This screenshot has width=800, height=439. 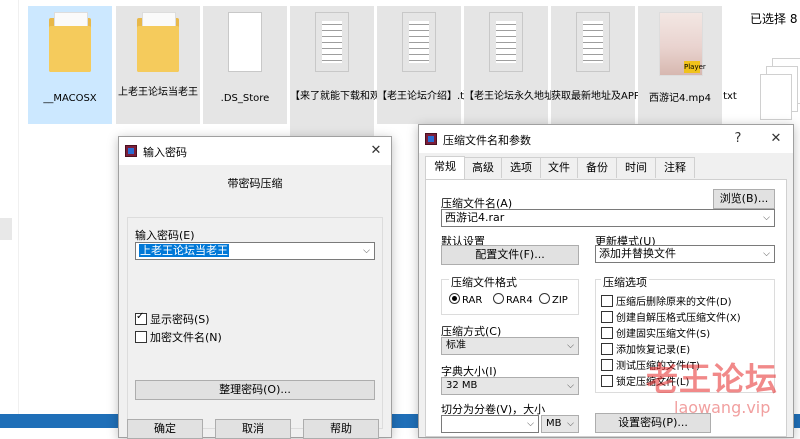 What do you see at coordinates (165, 429) in the screenshot?
I see `ok-button: 确定` at bounding box center [165, 429].